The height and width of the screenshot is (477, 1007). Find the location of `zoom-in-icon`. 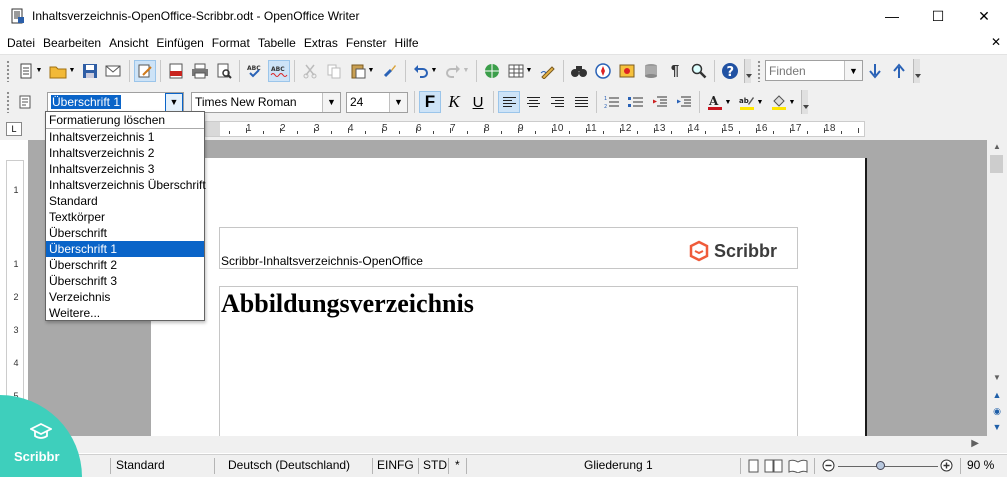

zoom-in-icon is located at coordinates (946, 467).